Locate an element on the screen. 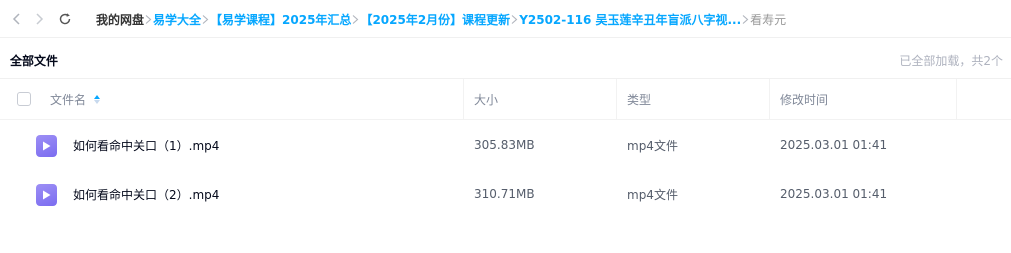  column-header-name: 文件名 is located at coordinates (75, 99).